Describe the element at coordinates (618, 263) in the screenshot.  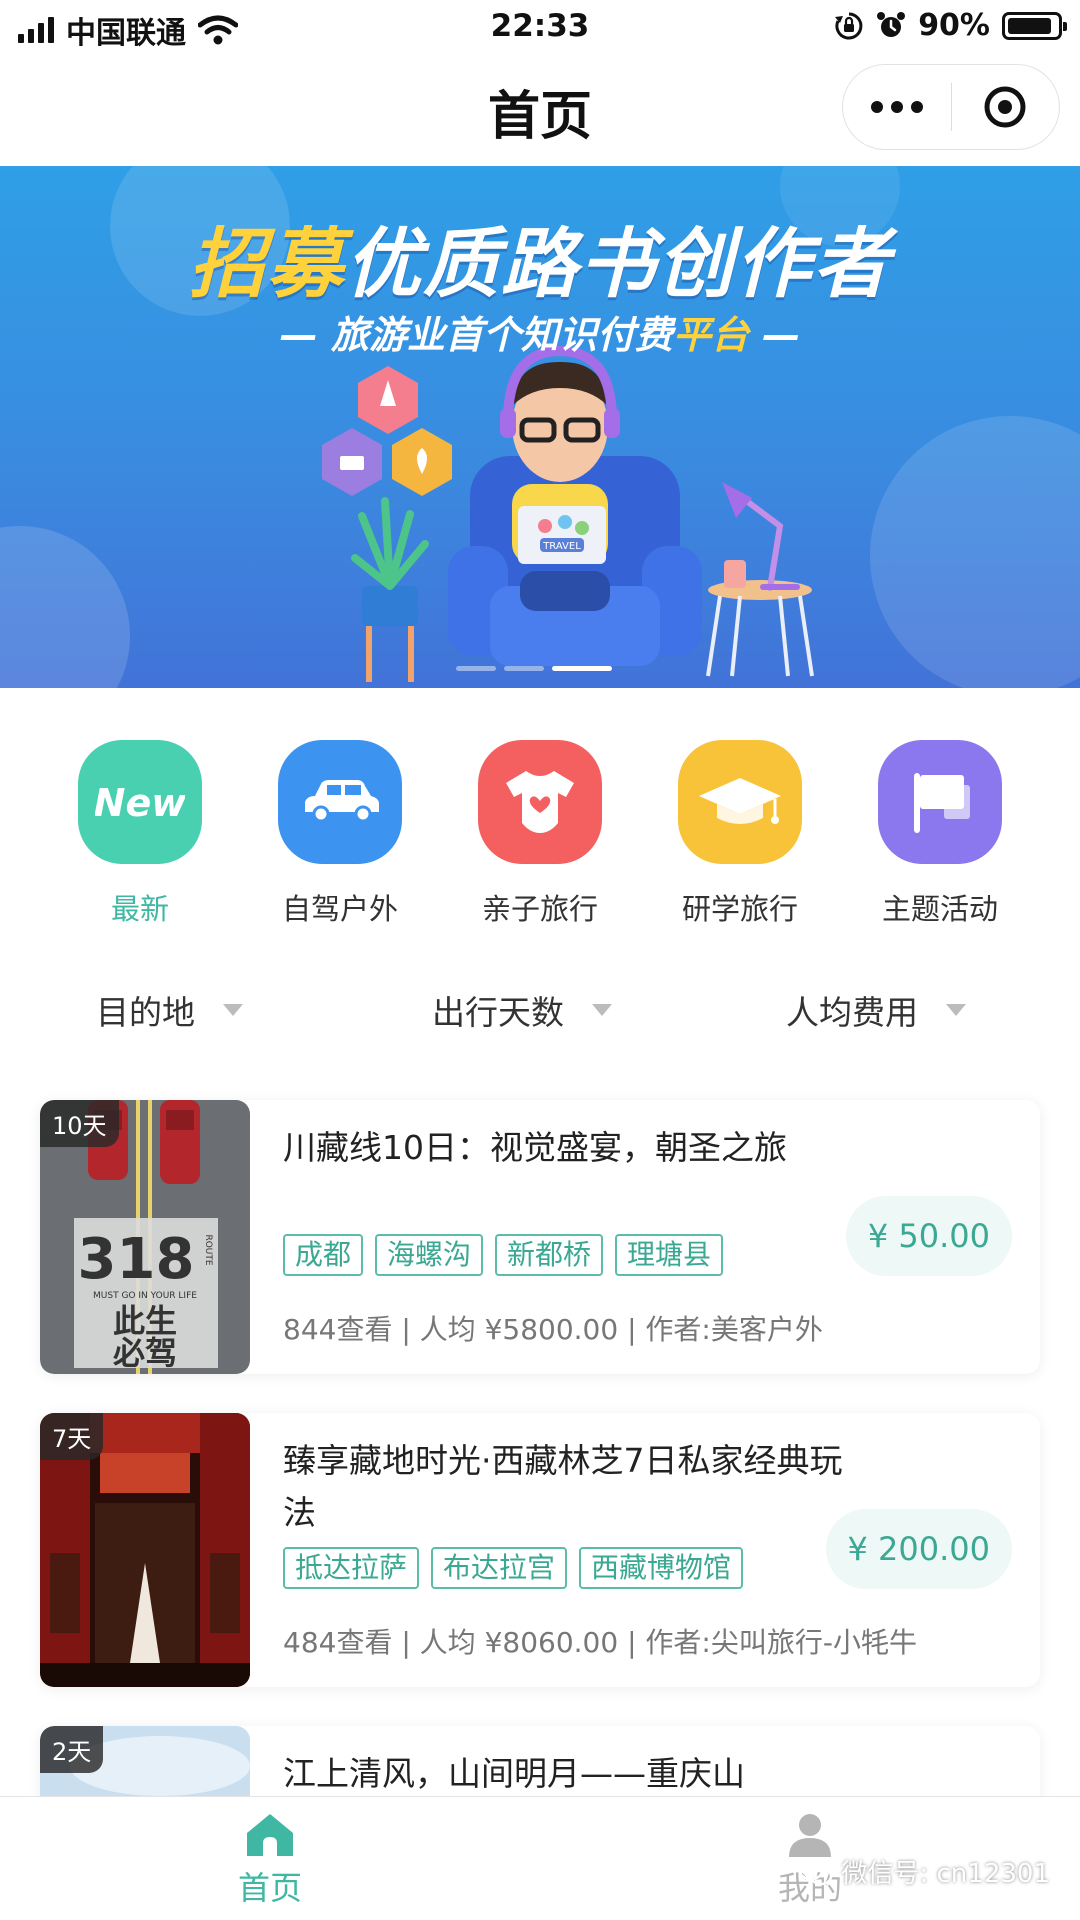
I see `banner-headline-rest: 优质路书创作者` at that location.